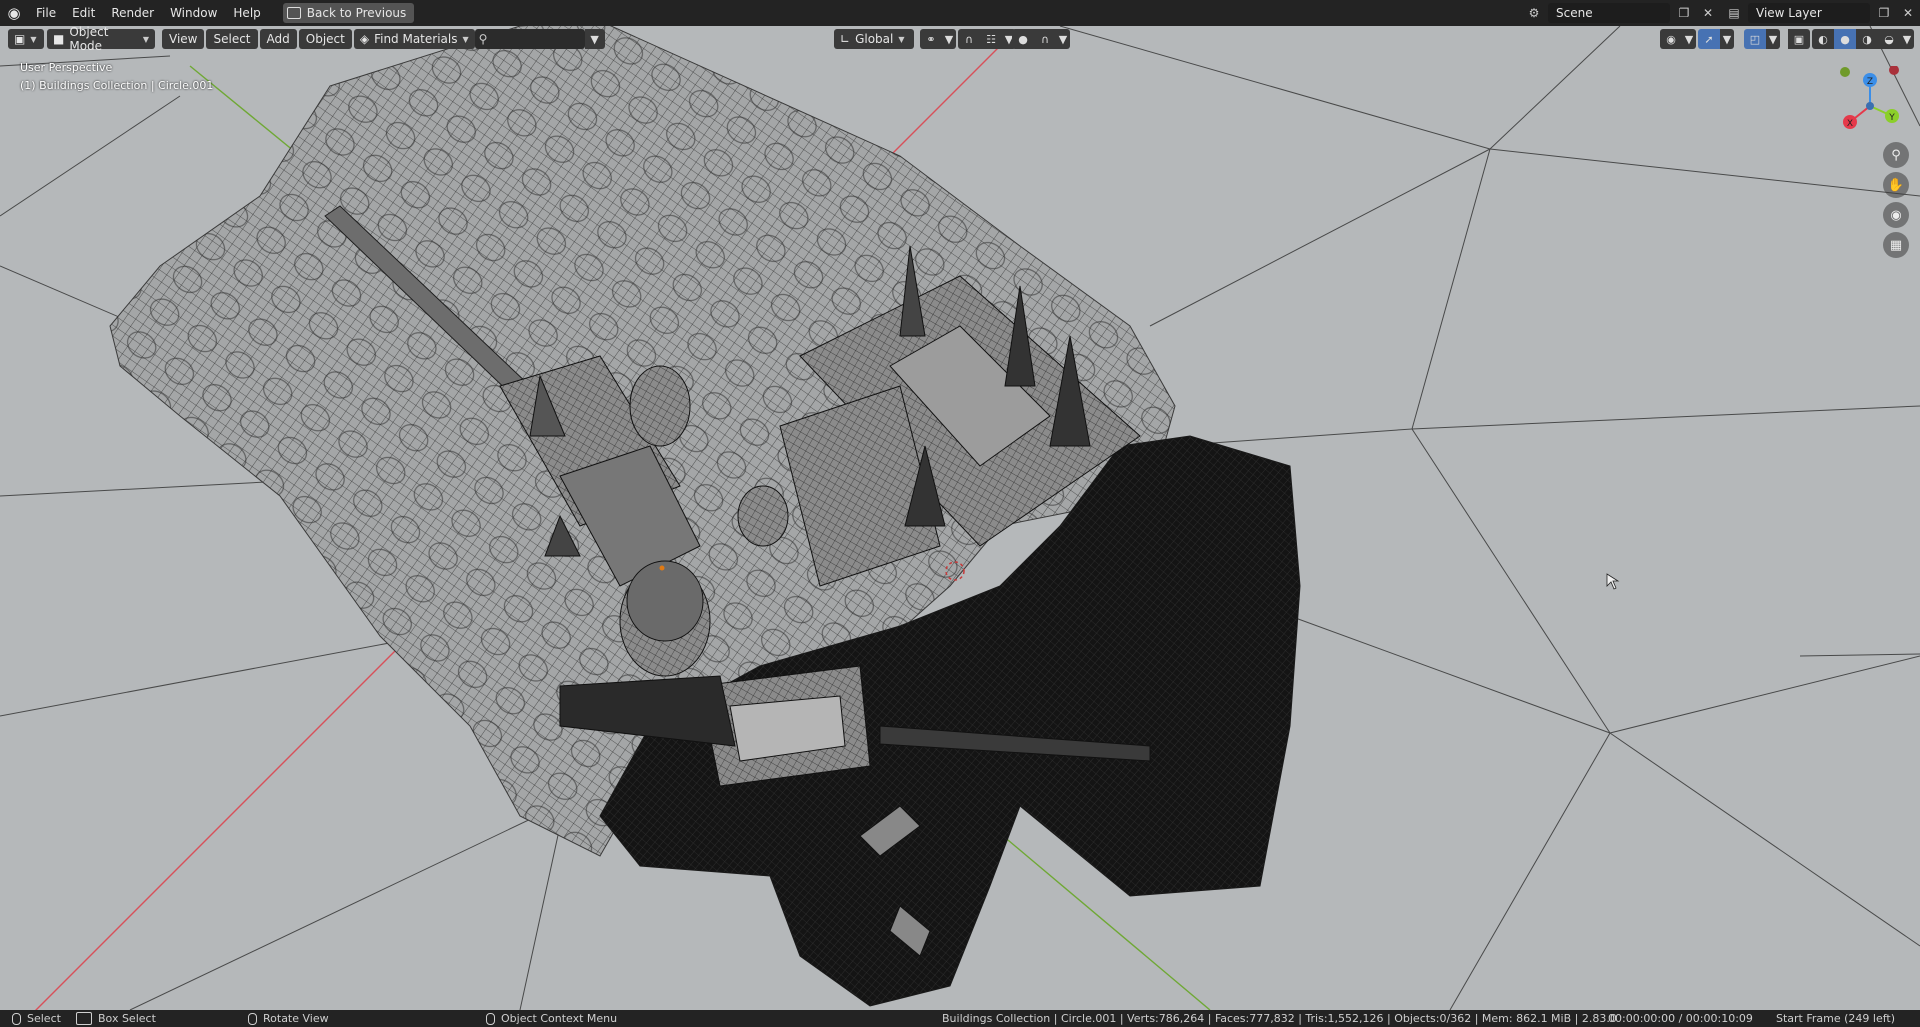 Image resolution: width=1920 pixels, height=1027 pixels. What do you see at coordinates (20, 39) in the screenshot?
I see `editor-type-icon: ▣` at bounding box center [20, 39].